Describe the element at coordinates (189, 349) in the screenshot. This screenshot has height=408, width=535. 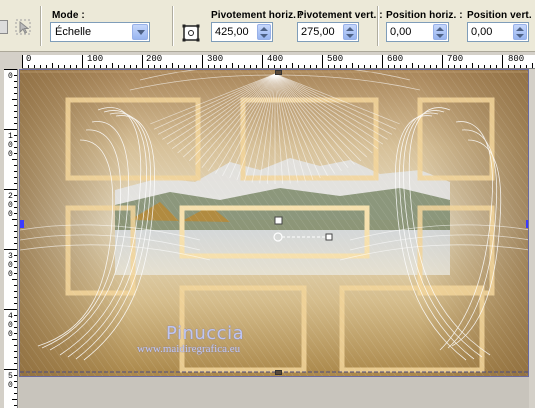
I see `watermark-url: www.maidiregrafica.eu` at that location.